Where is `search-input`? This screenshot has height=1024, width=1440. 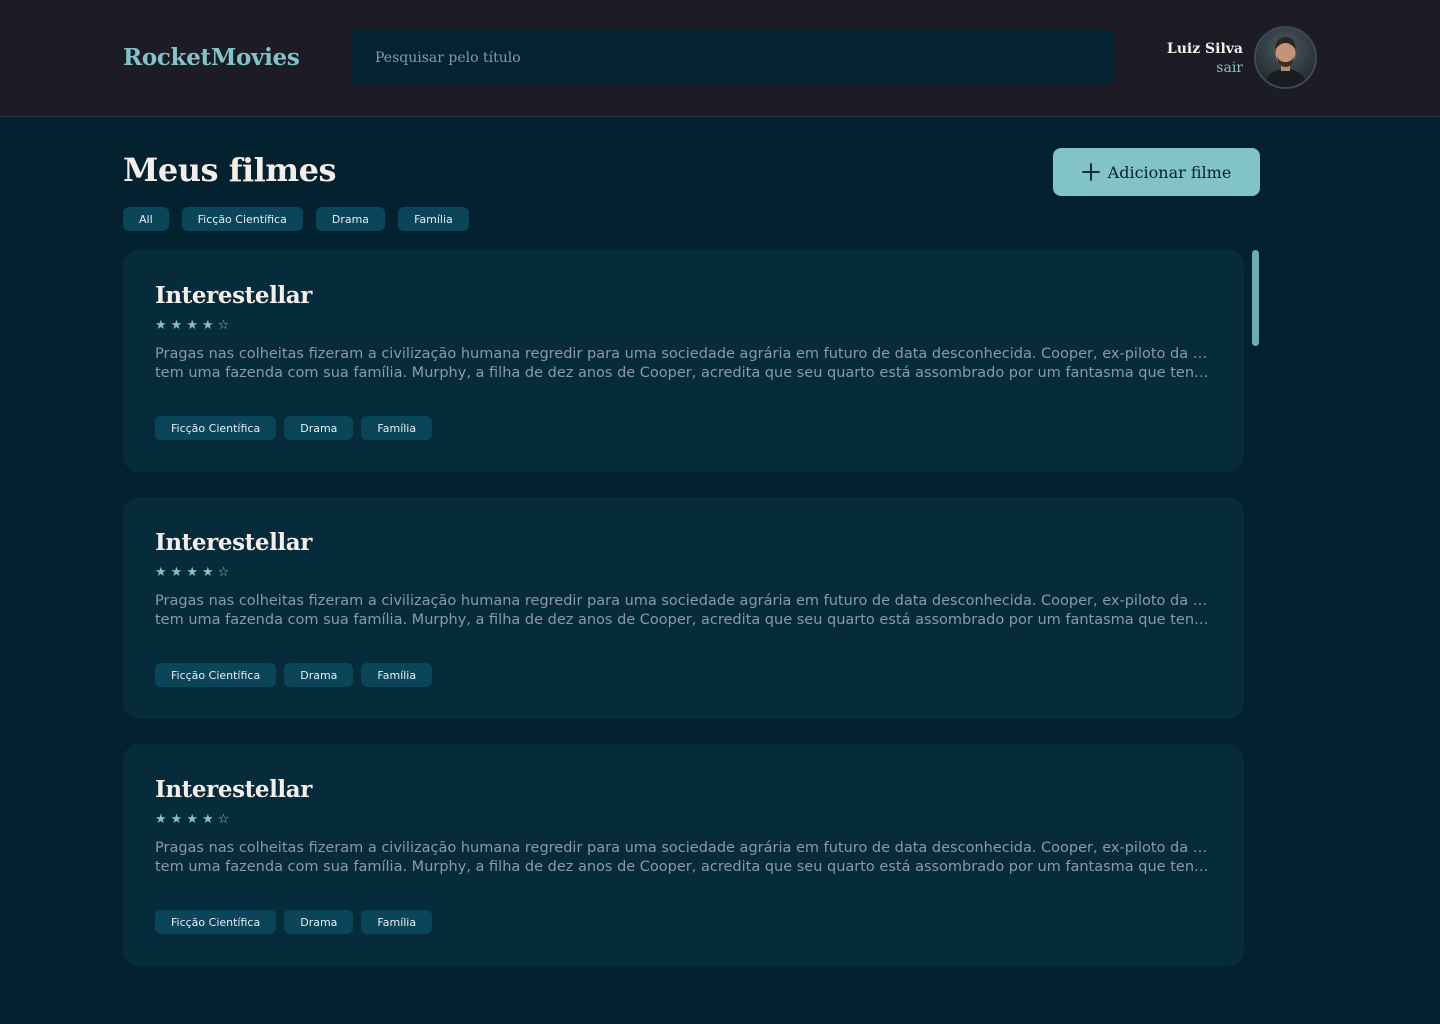 search-input is located at coordinates (744, 57).